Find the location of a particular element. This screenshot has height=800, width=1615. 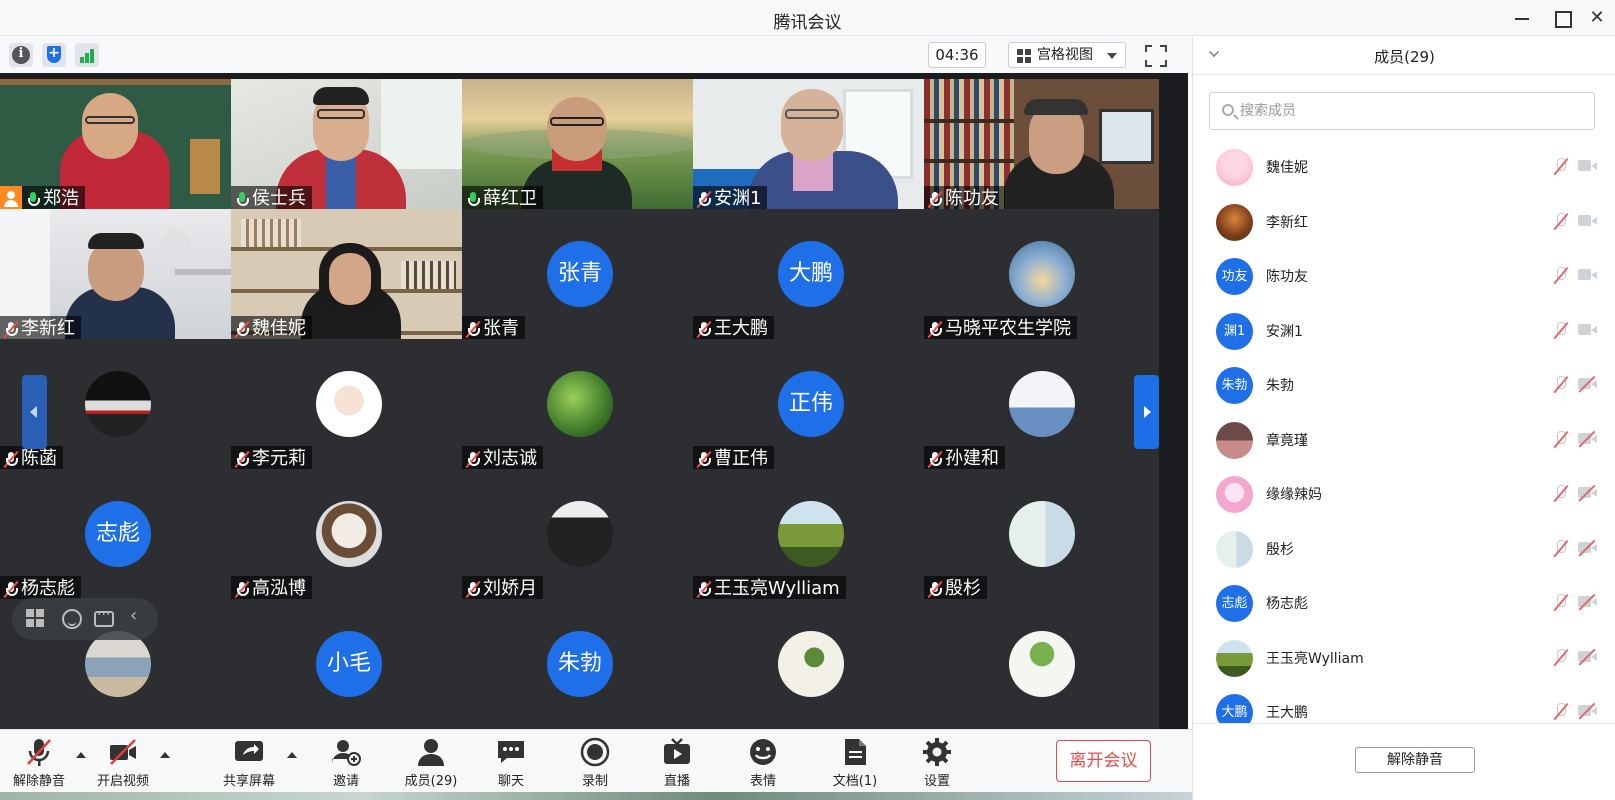

member-avatar: 志彪 is located at coordinates (1234, 603).